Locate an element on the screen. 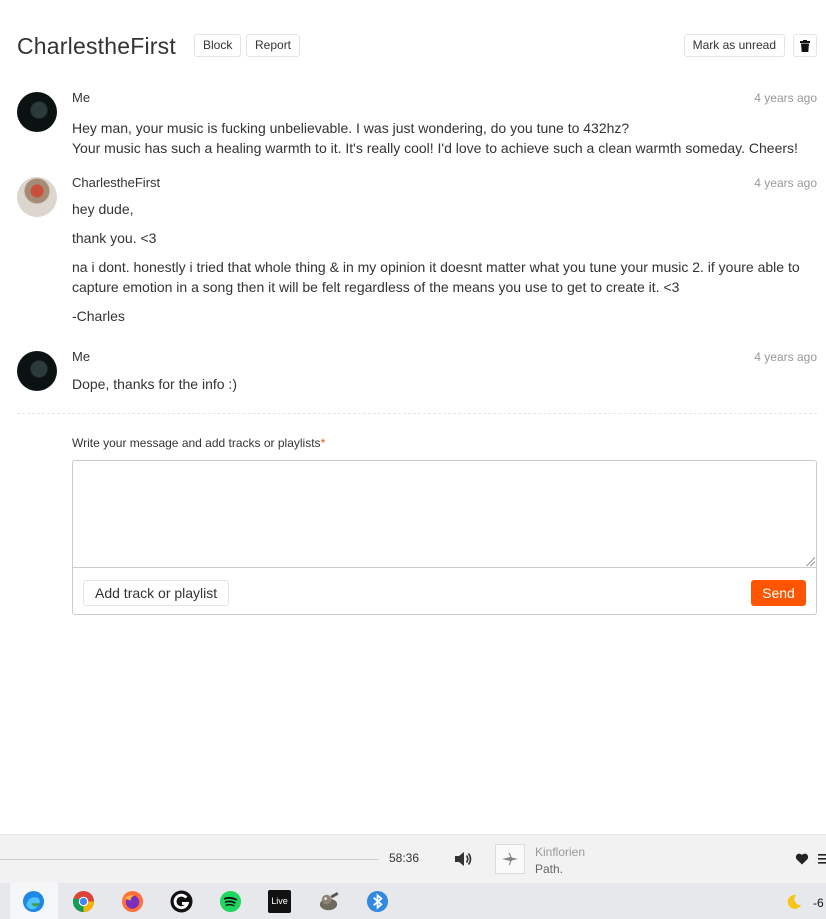 This screenshot has width=826, height=919. add-track-or-playlist-button: Add track or playlist is located at coordinates (156, 593).